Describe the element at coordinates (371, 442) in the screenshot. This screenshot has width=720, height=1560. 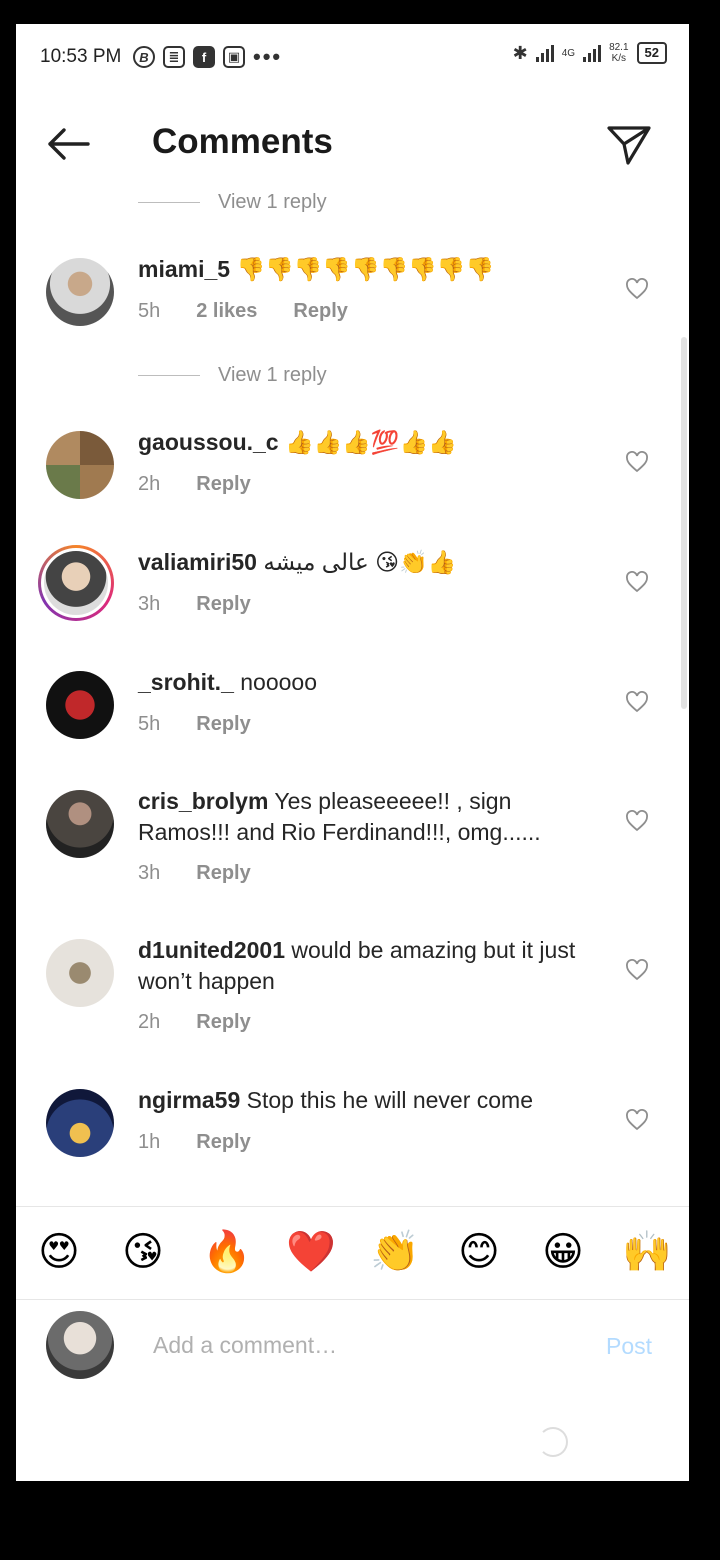
I see `comment-body: 👍👍👍💯👍👍` at that location.